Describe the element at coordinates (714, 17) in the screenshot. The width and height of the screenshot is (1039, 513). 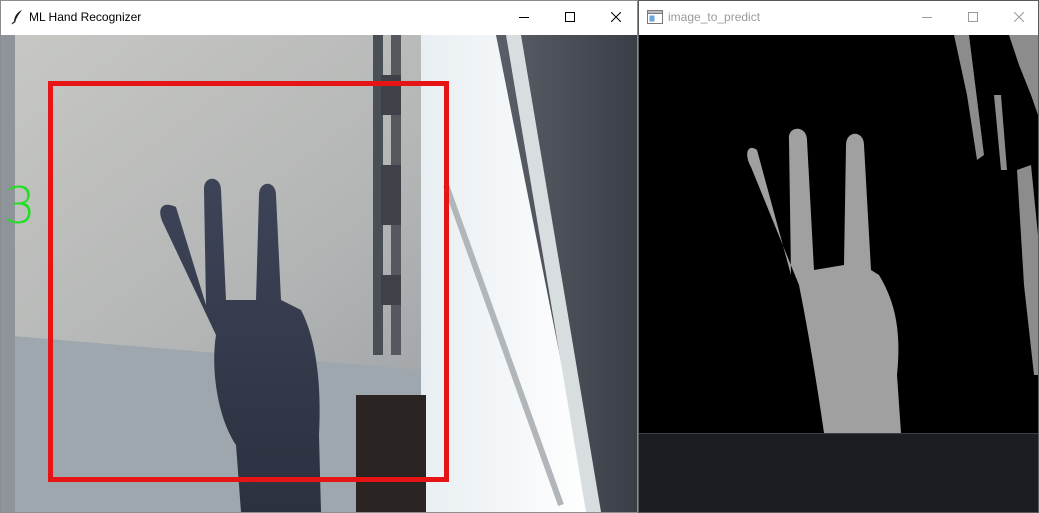
I see `window-title: image_to_predict` at that location.